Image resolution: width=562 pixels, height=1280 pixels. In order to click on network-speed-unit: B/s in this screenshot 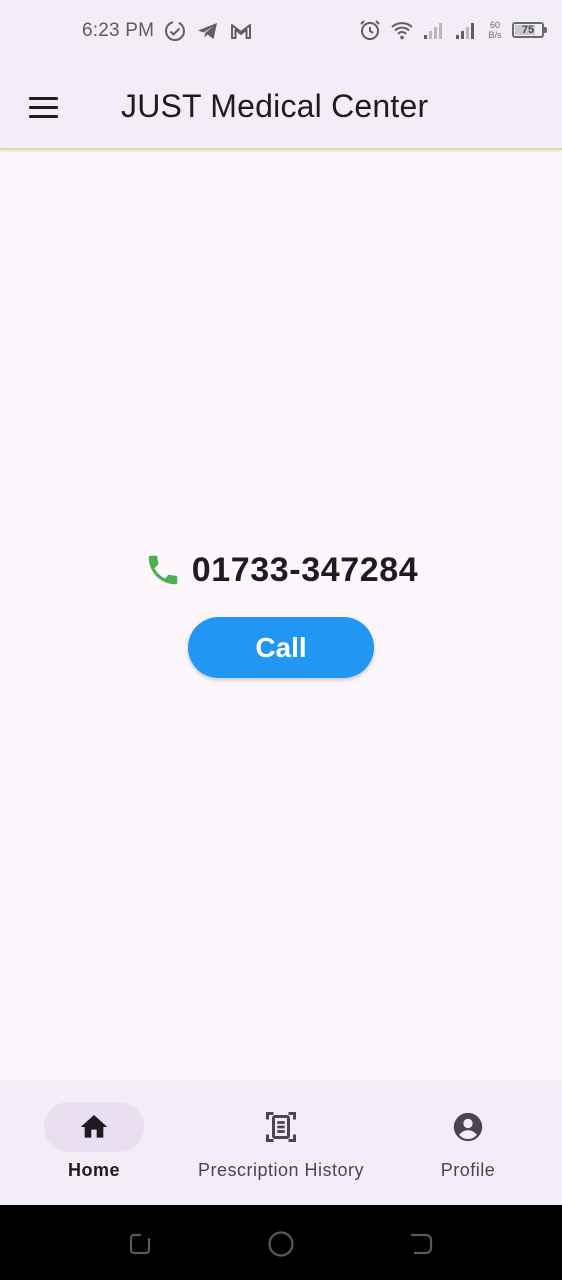, I will do `click(495, 35)`.